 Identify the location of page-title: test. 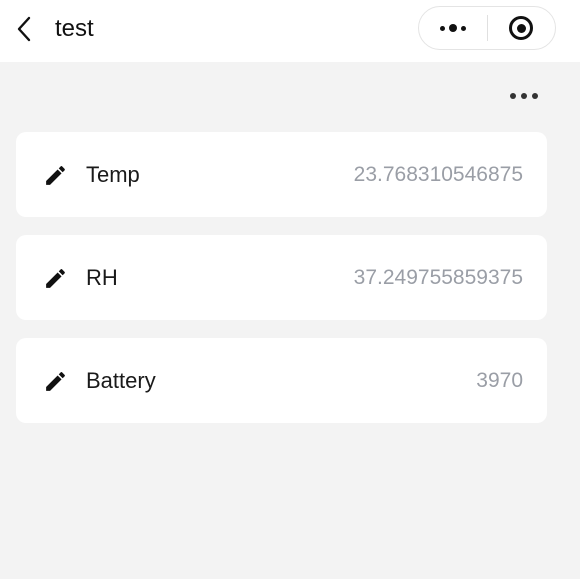
(74, 28).